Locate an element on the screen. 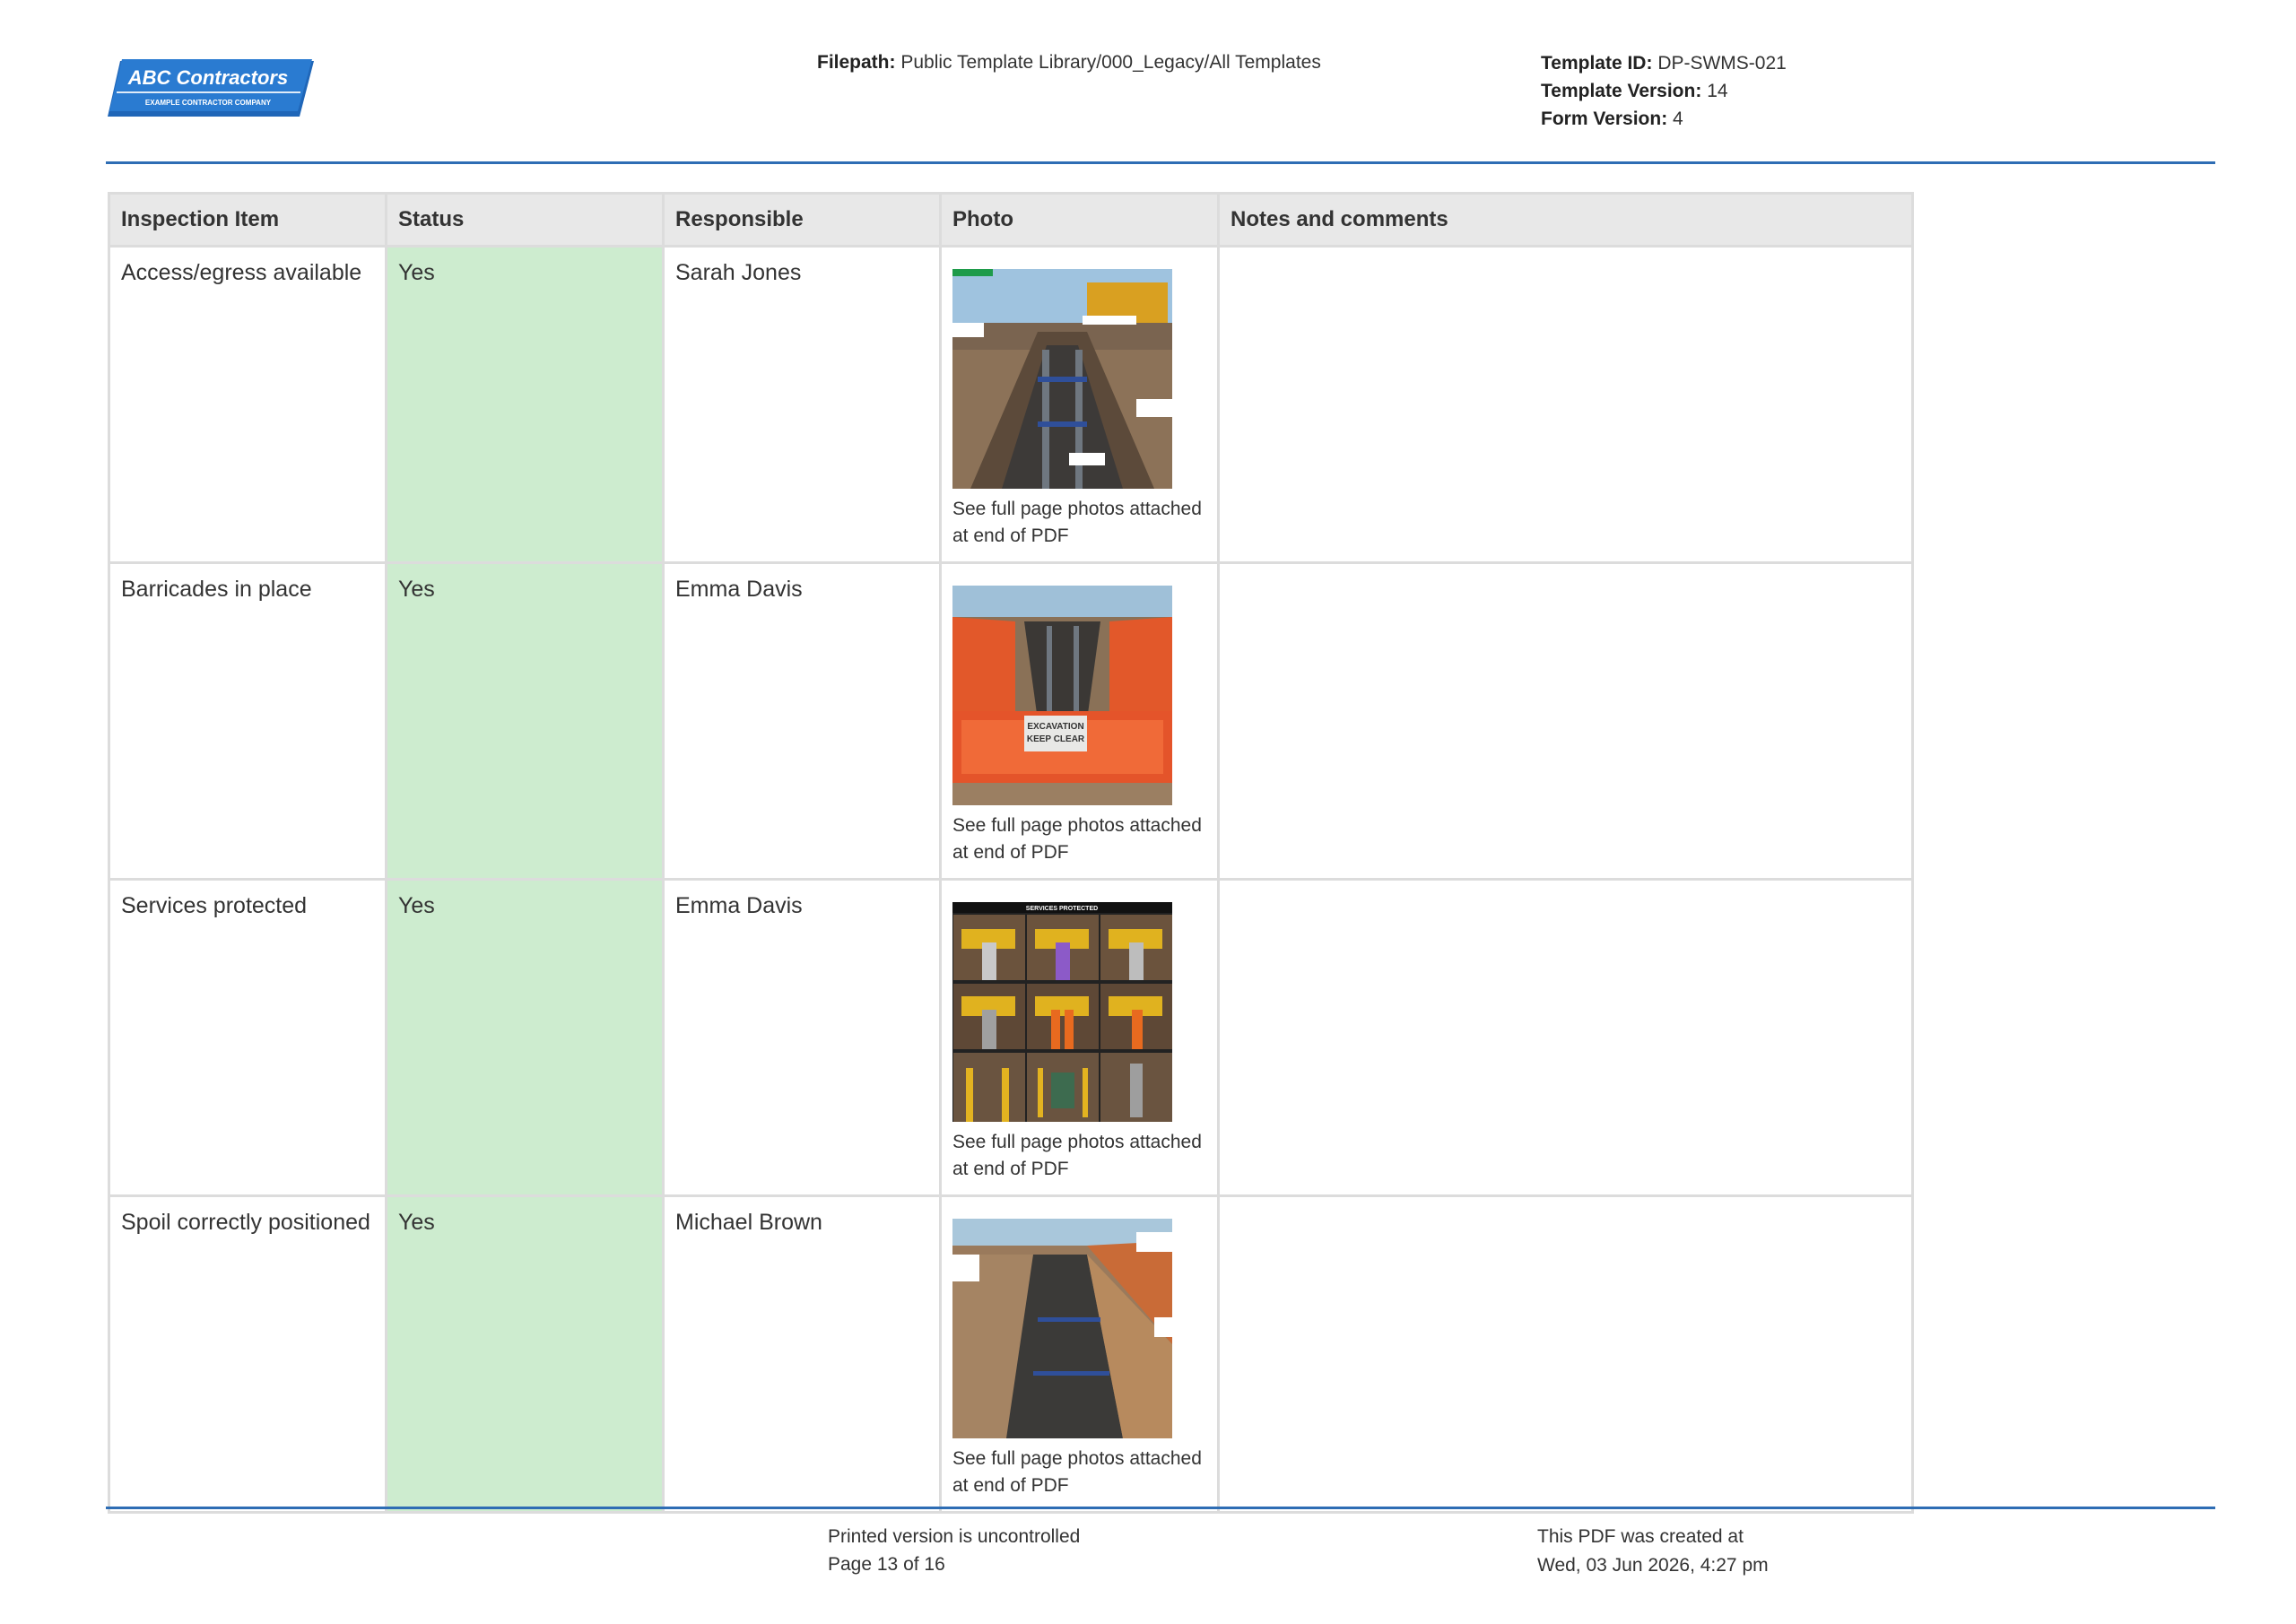 The image size is (2296, 1624). filepath-label: Filepath: is located at coordinates (856, 62).